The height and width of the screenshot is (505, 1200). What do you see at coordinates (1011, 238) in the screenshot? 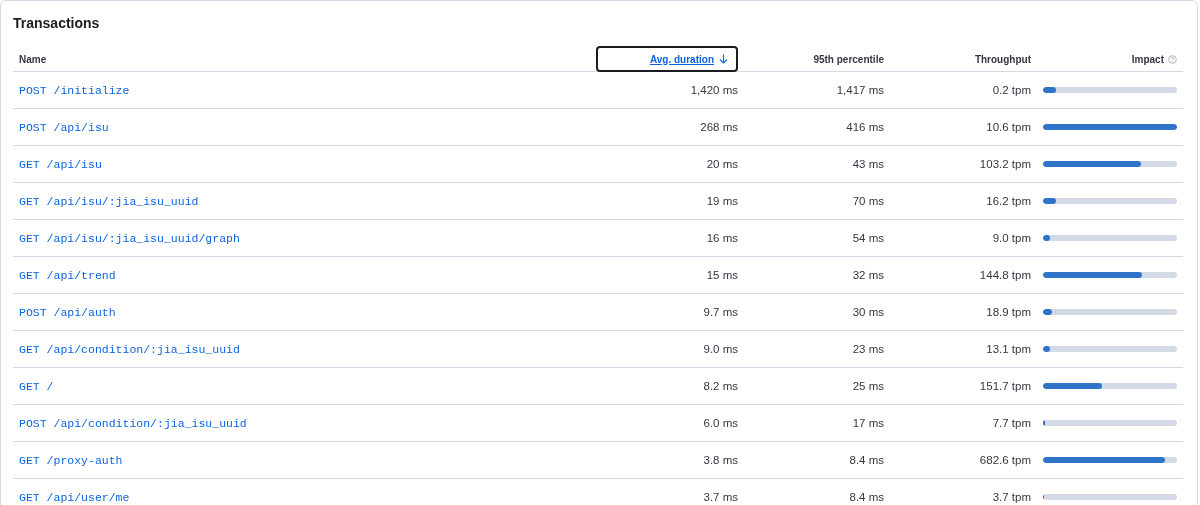
I see `table-cell: 9.0 tpm` at bounding box center [1011, 238].